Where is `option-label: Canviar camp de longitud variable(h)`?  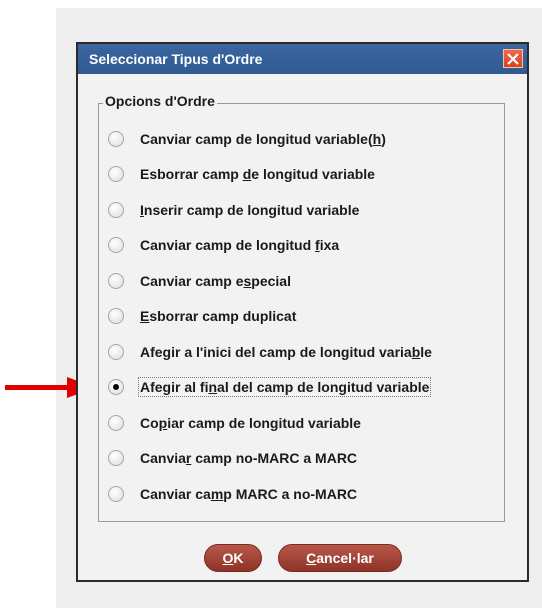
option-label: Canviar camp de longitud variable(h) is located at coordinates (263, 139).